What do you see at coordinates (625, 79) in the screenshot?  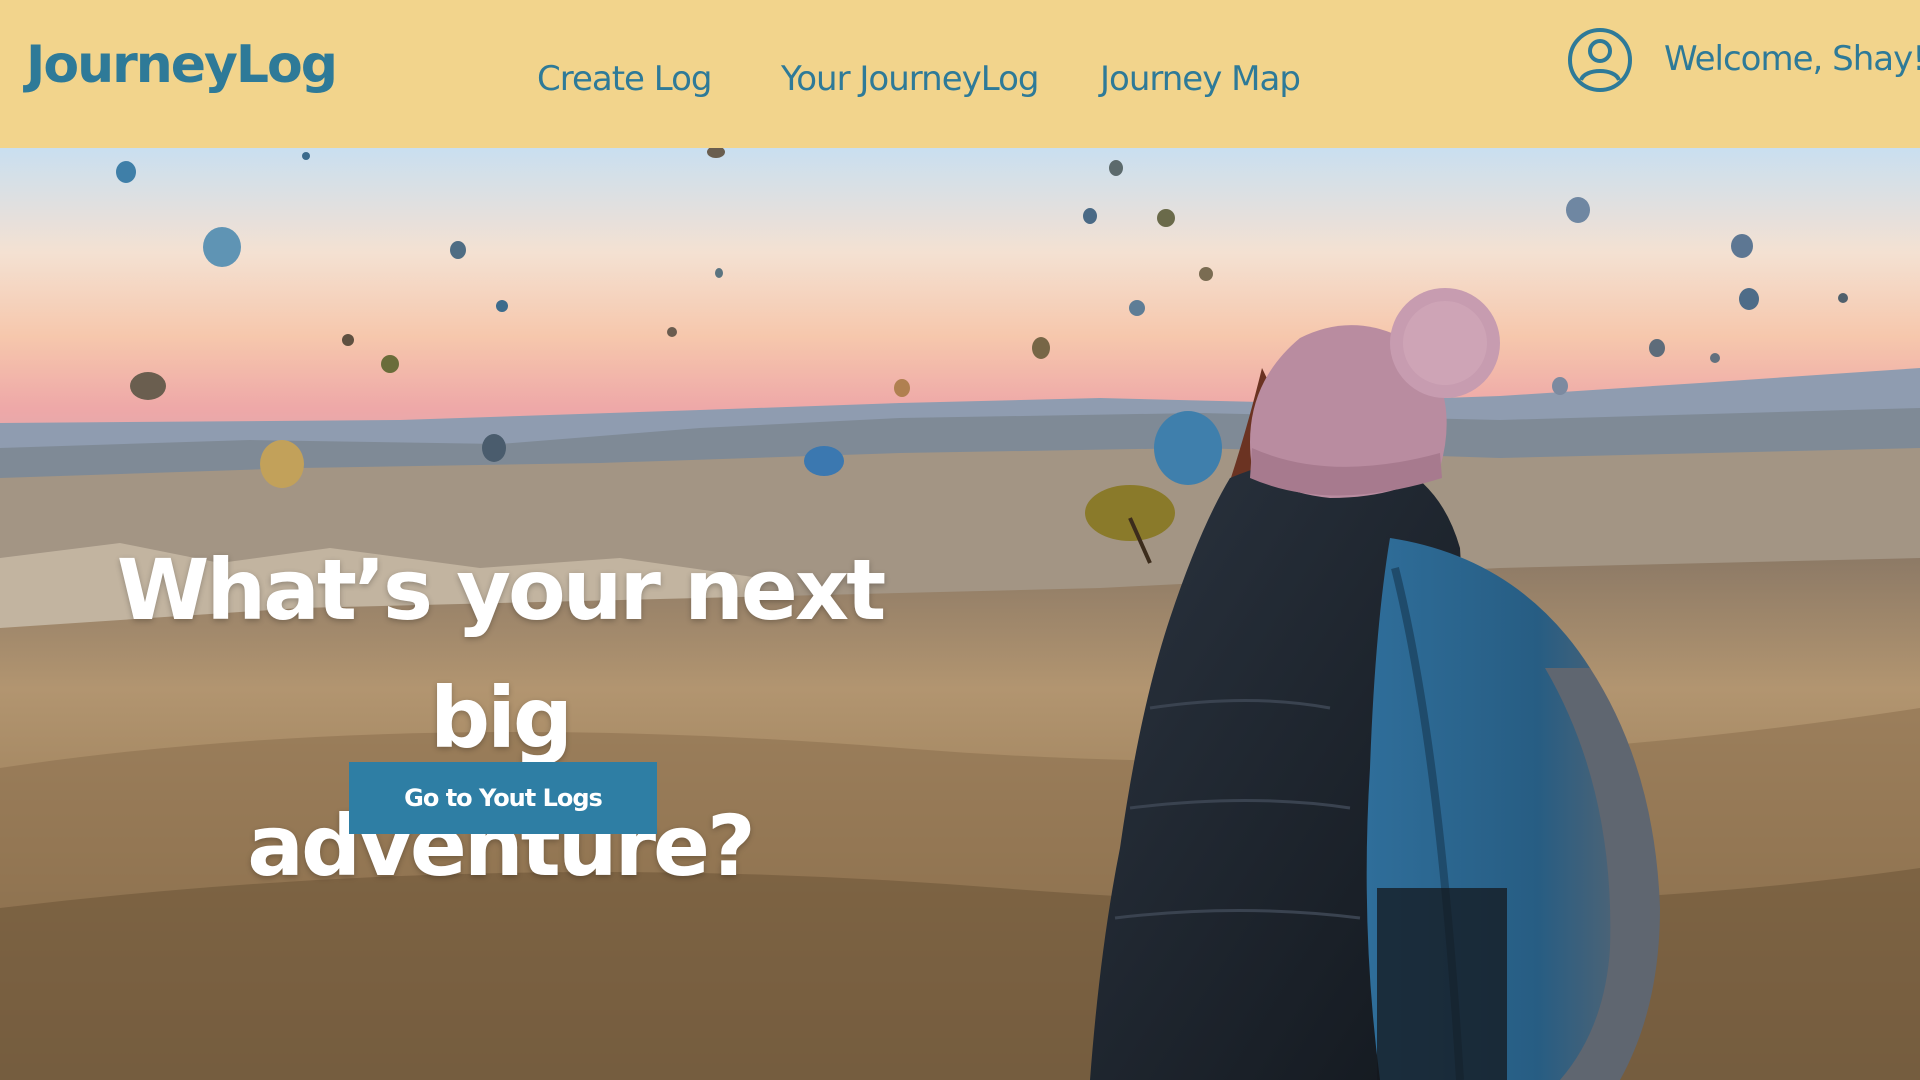 I see `nav-create-log: Create Log` at bounding box center [625, 79].